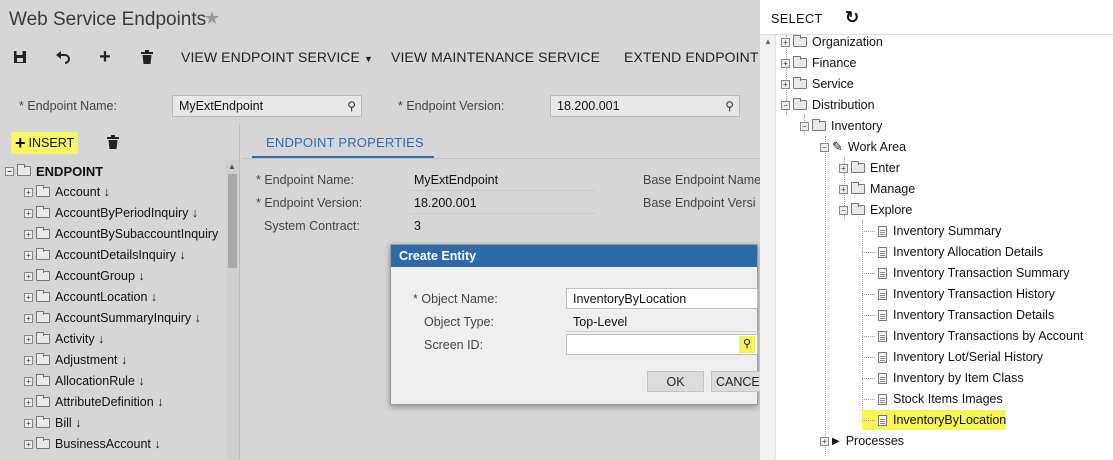 The width and height of the screenshot is (1113, 460). What do you see at coordinates (108, 19) in the screenshot?
I see `page-title: Web Service Endpoints` at bounding box center [108, 19].